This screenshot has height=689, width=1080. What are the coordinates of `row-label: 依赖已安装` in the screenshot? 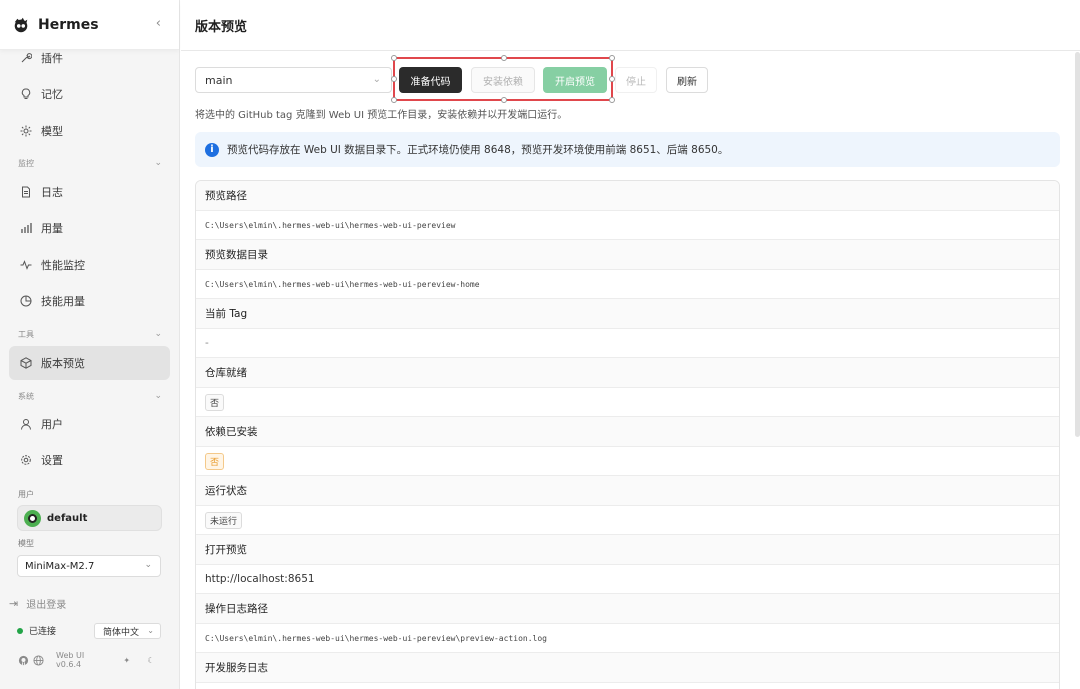 It's located at (627, 432).